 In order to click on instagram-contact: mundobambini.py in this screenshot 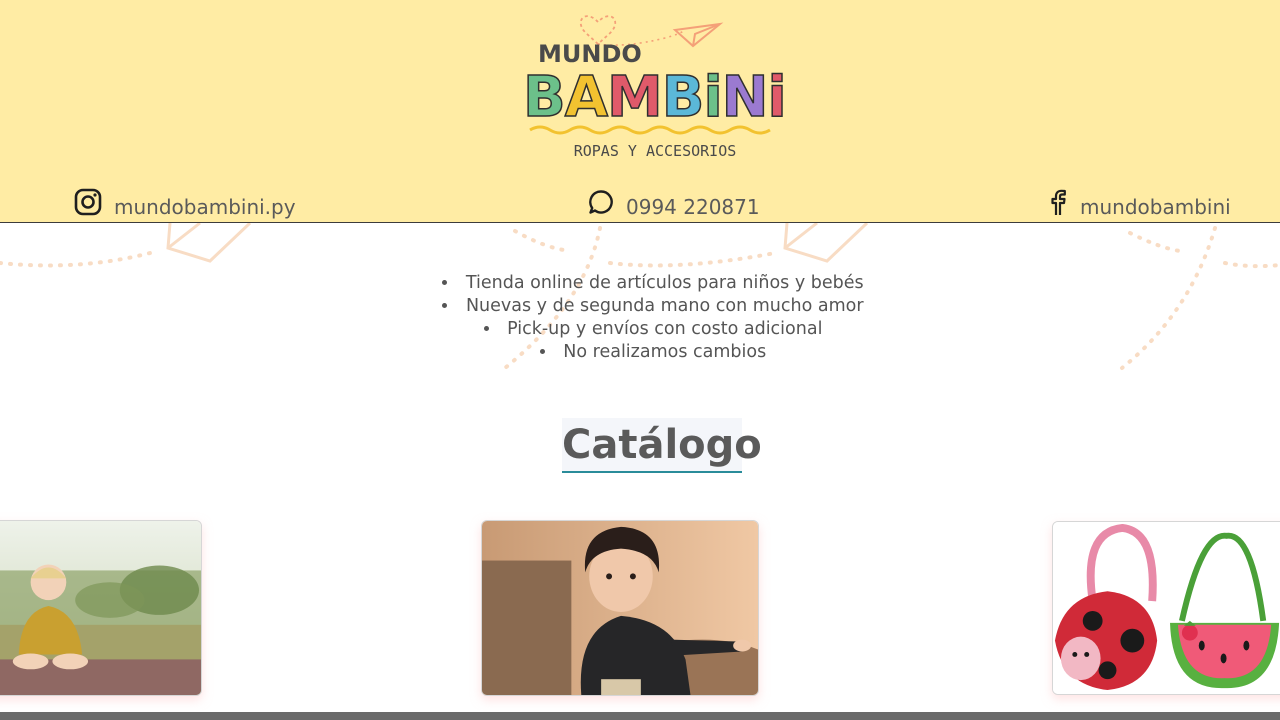, I will do `click(185, 202)`.